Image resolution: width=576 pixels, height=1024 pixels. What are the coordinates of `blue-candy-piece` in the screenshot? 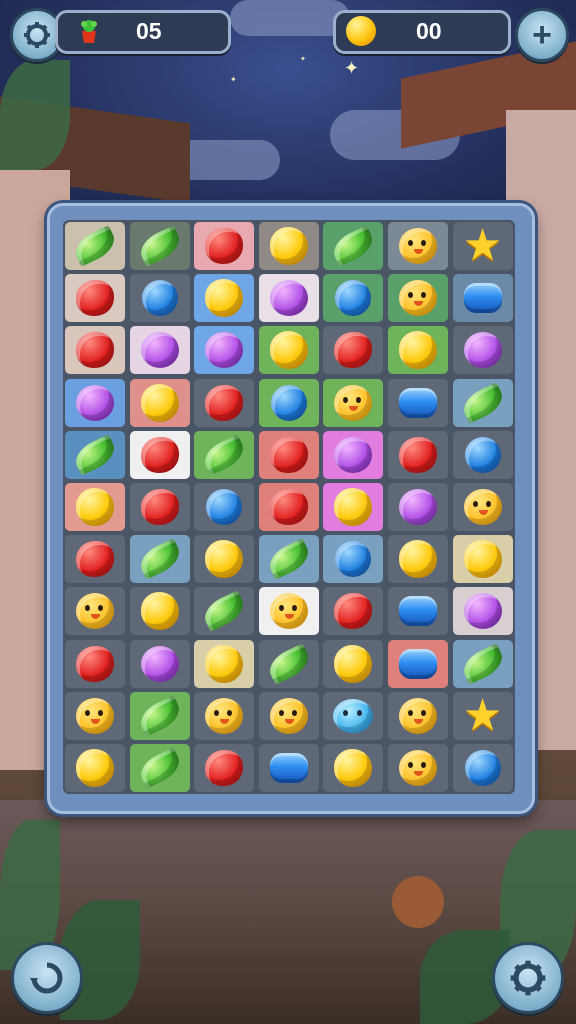 It's located at (482, 768).